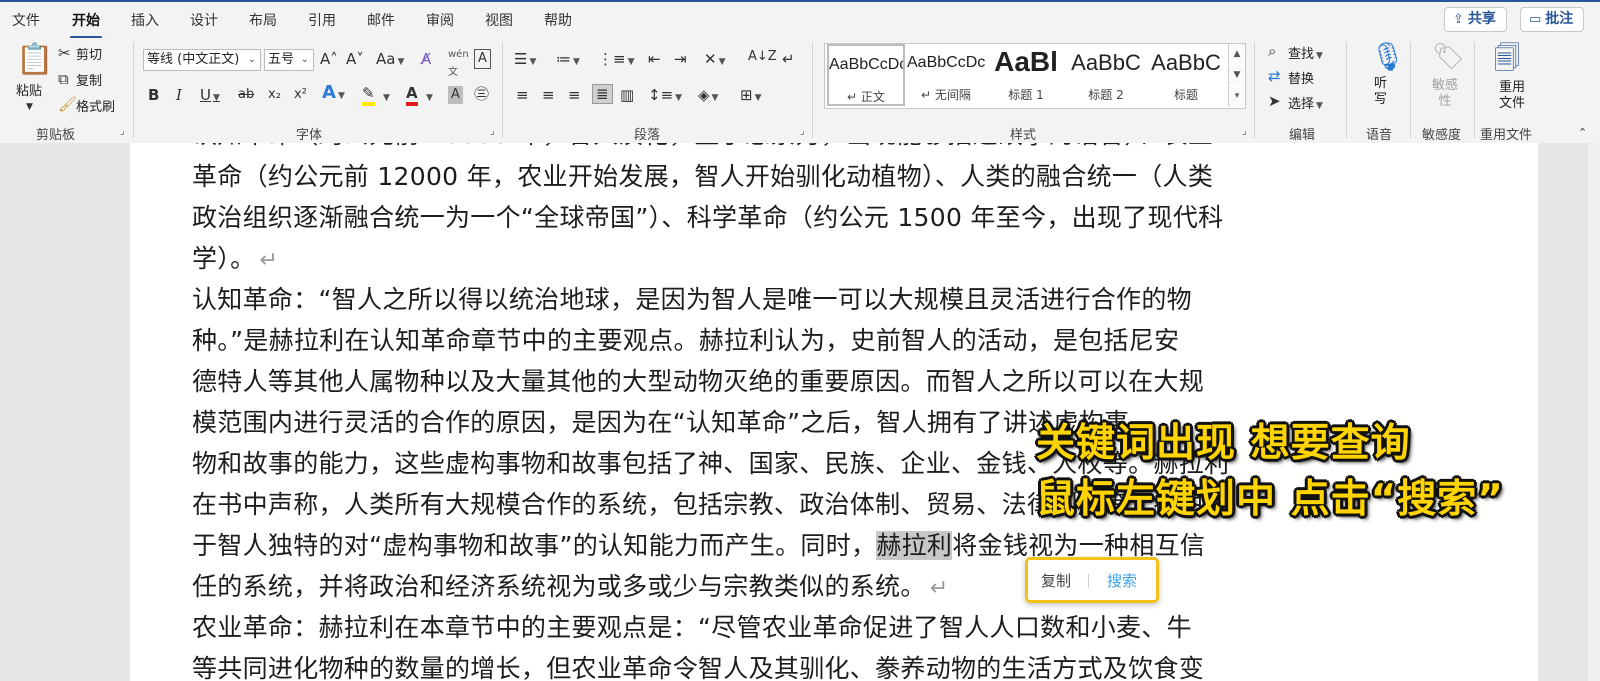 The image size is (1600, 681). What do you see at coordinates (1535, 19) in the screenshot?
I see `comment-icon: ▭` at bounding box center [1535, 19].